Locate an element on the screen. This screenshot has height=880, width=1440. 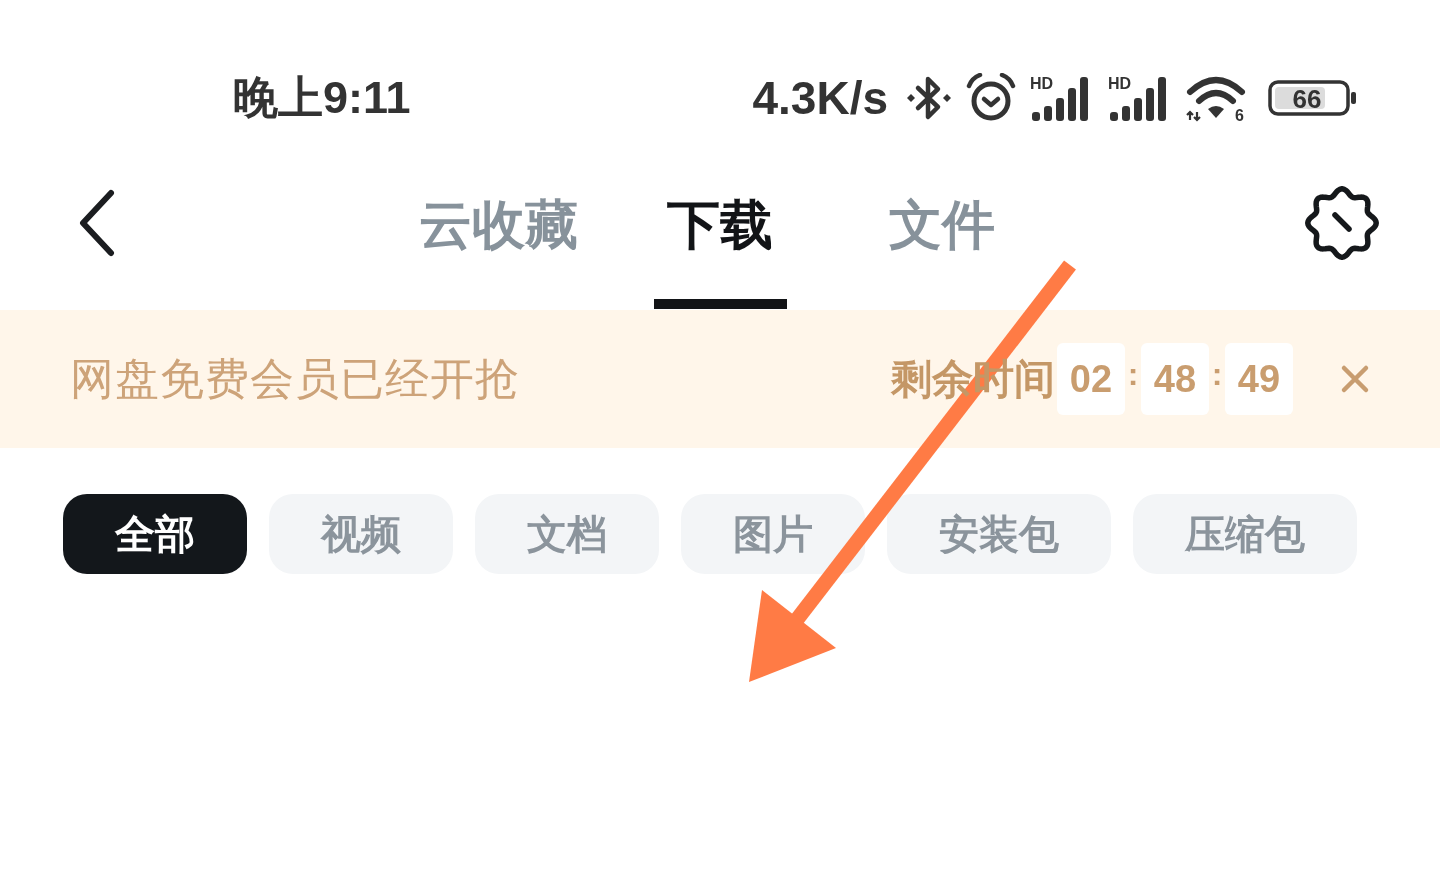
alarm-icon is located at coordinates (991, 98).